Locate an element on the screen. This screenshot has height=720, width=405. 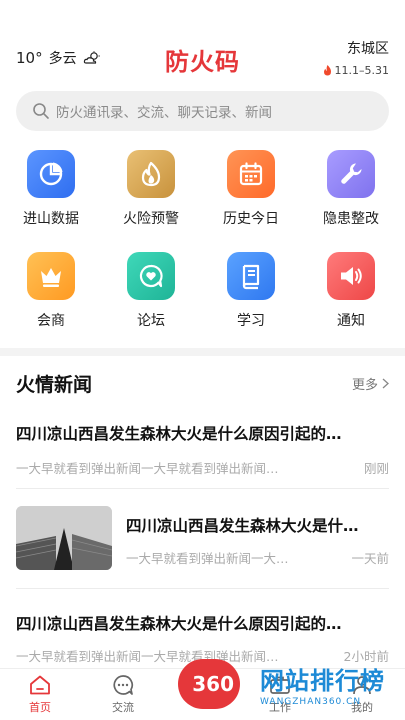
grid-item-label: 火险预警 is located at coordinates (151, 219).